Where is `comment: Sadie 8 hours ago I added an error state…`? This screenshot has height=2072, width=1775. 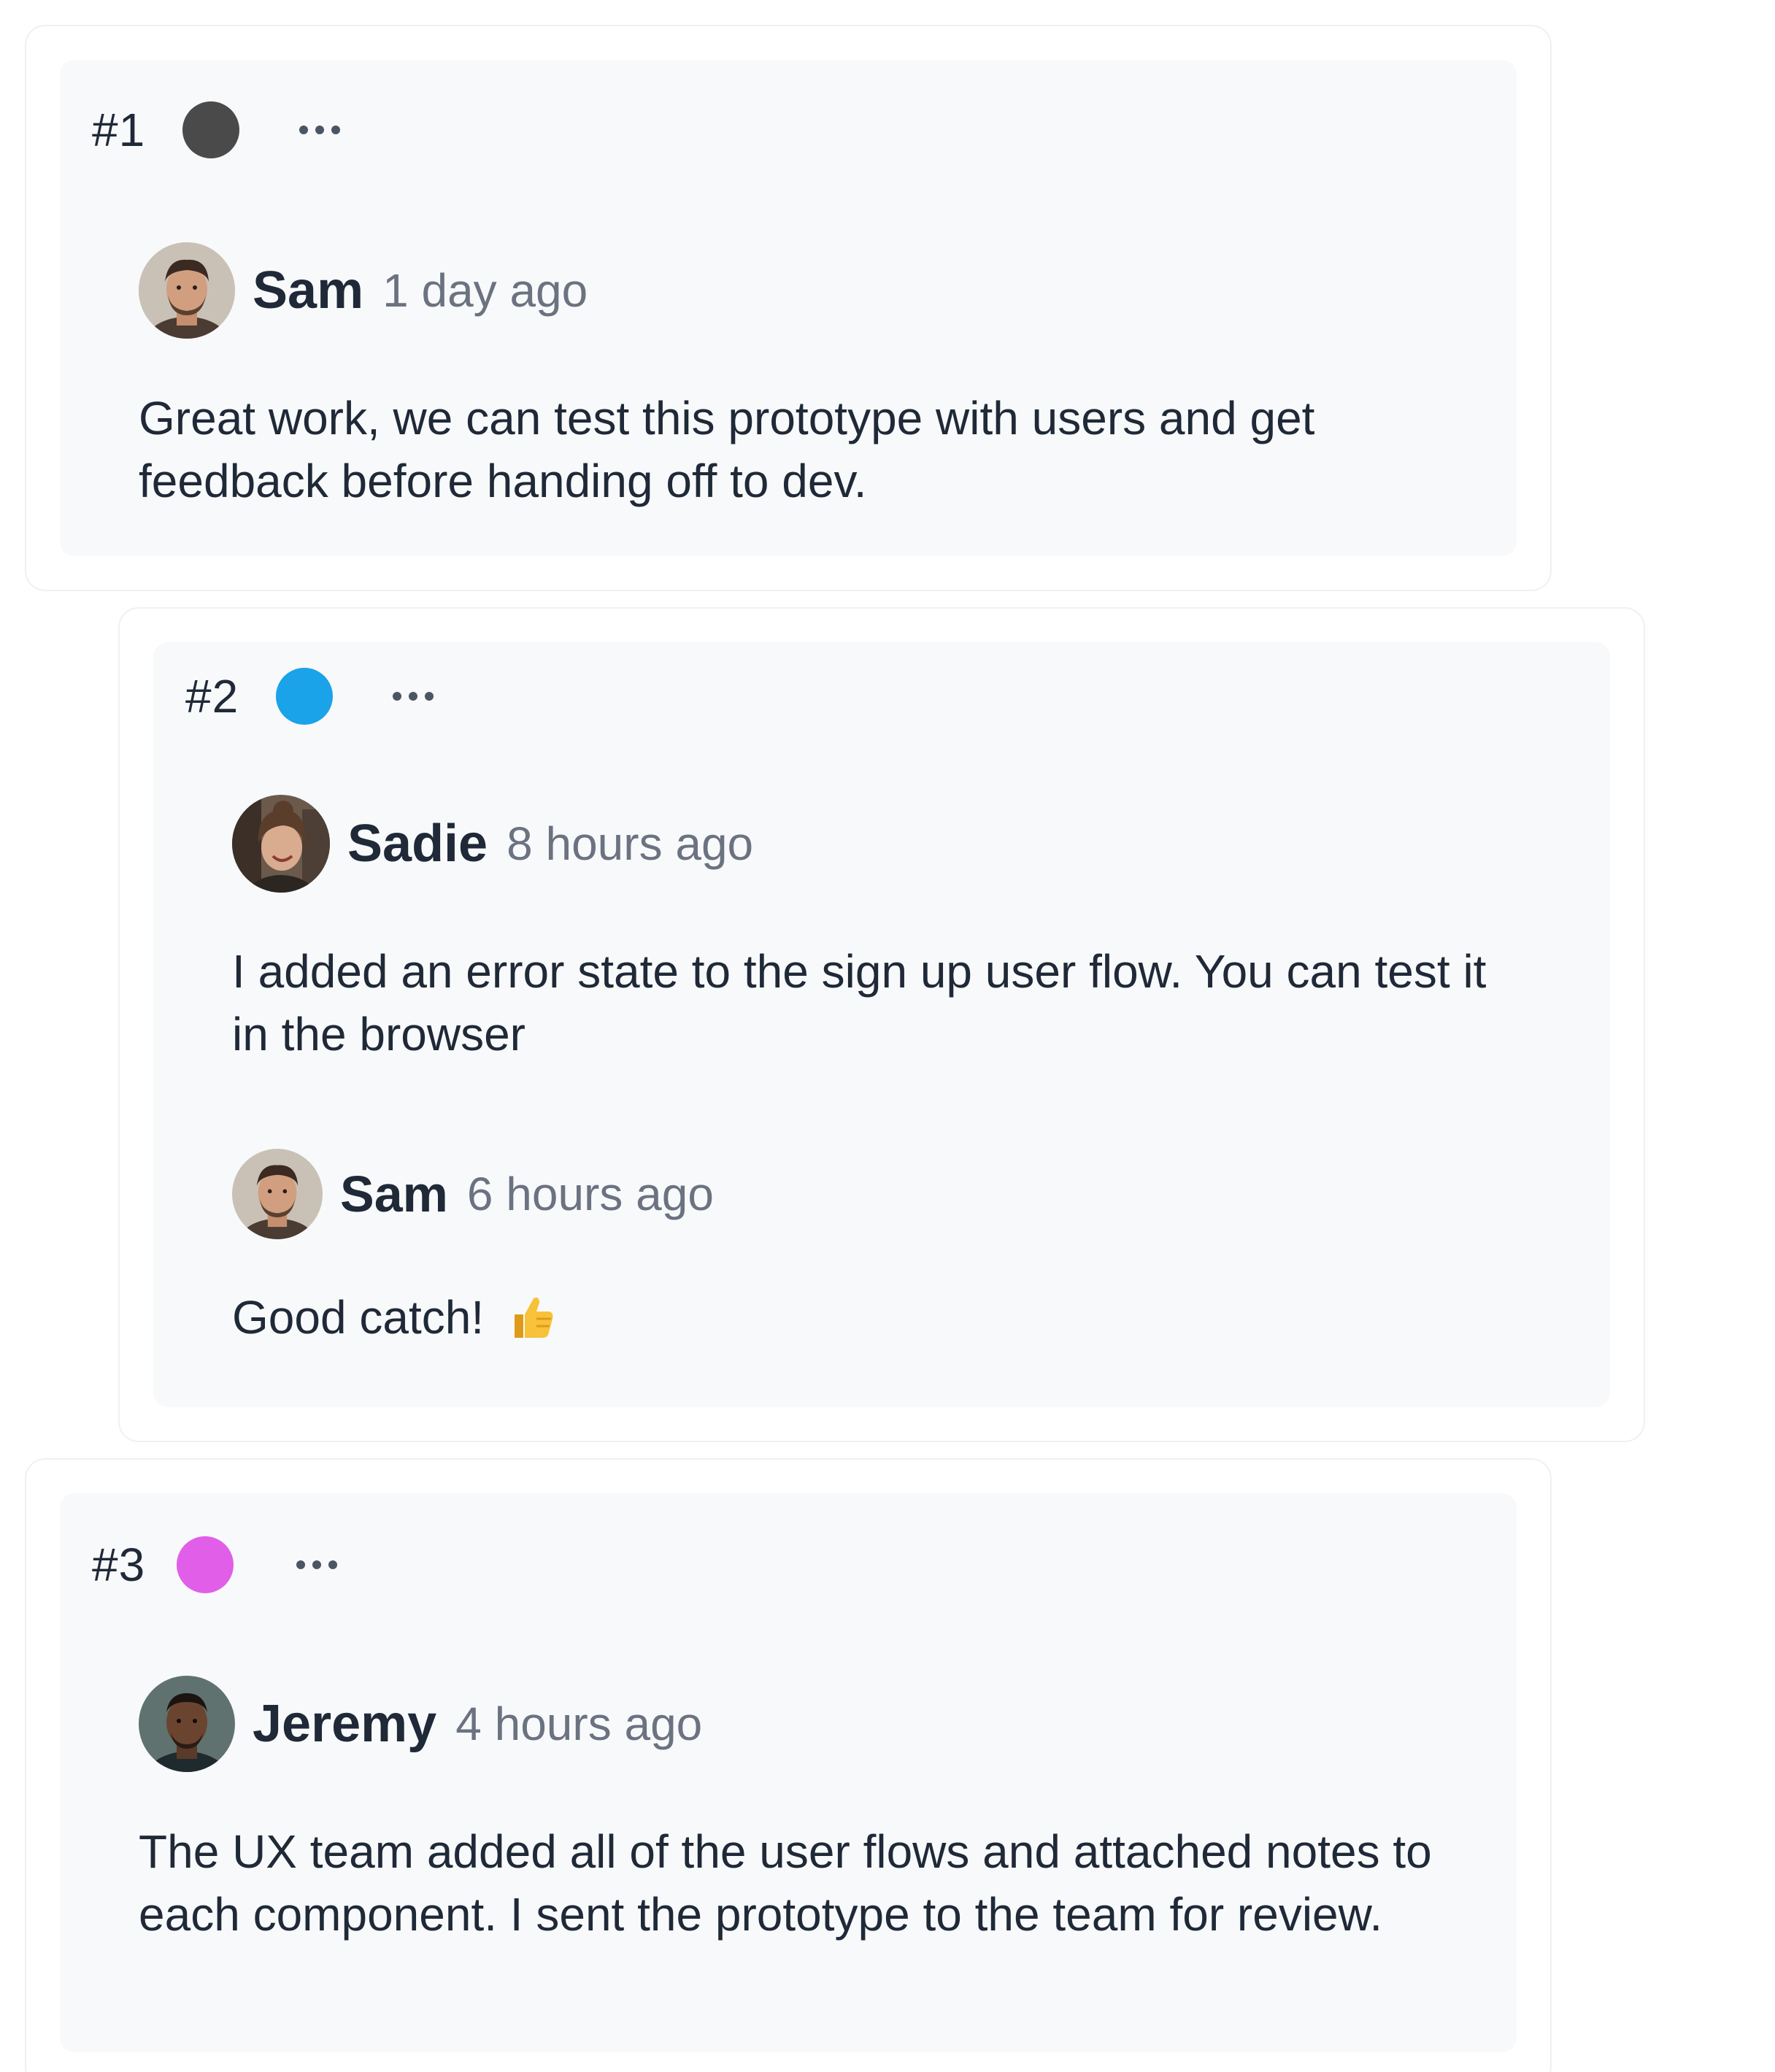 comment: Sadie 8 hours ago I added an error state… is located at coordinates (892, 931).